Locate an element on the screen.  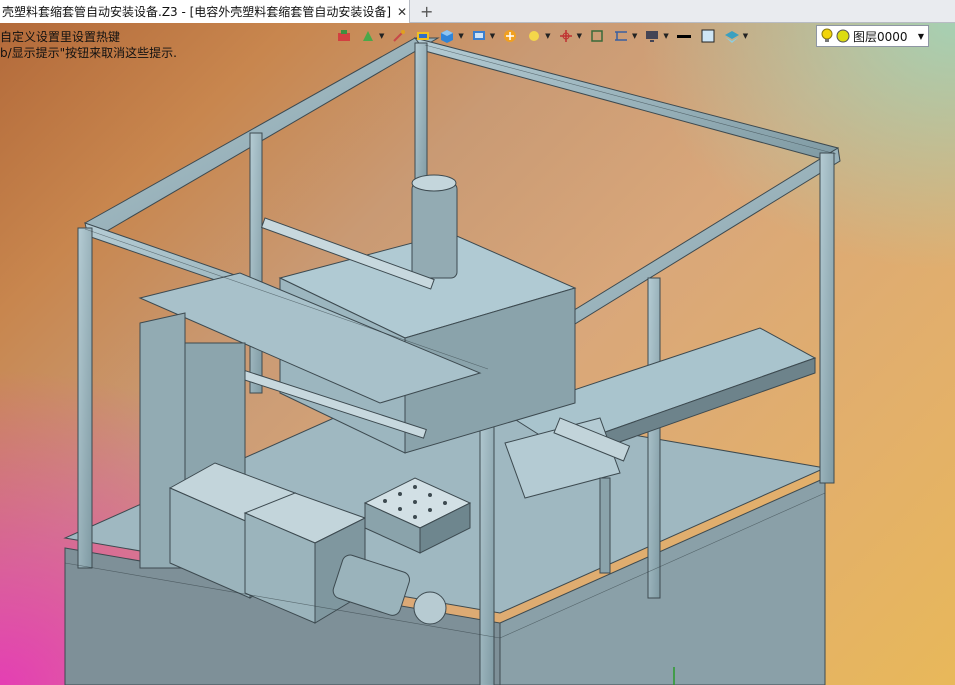
hint-line-1: 自定义设置里设置热键 is located at coordinates (60, 37).